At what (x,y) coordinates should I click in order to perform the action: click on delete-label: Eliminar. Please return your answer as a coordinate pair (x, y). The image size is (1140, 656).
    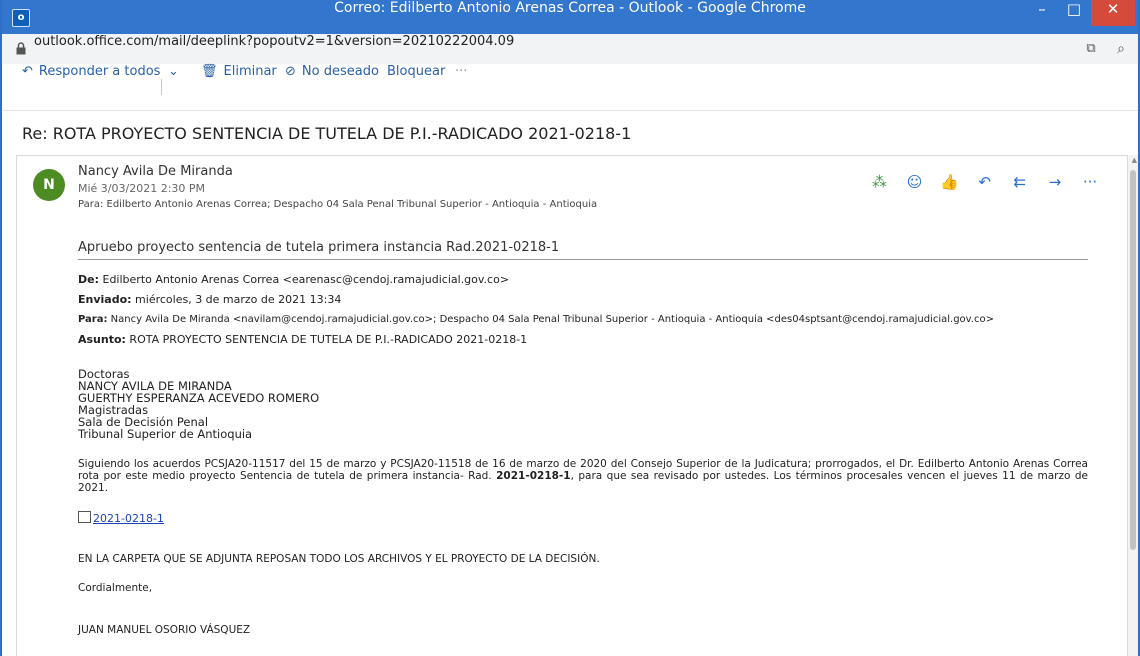
    Looking at the image, I should click on (250, 71).